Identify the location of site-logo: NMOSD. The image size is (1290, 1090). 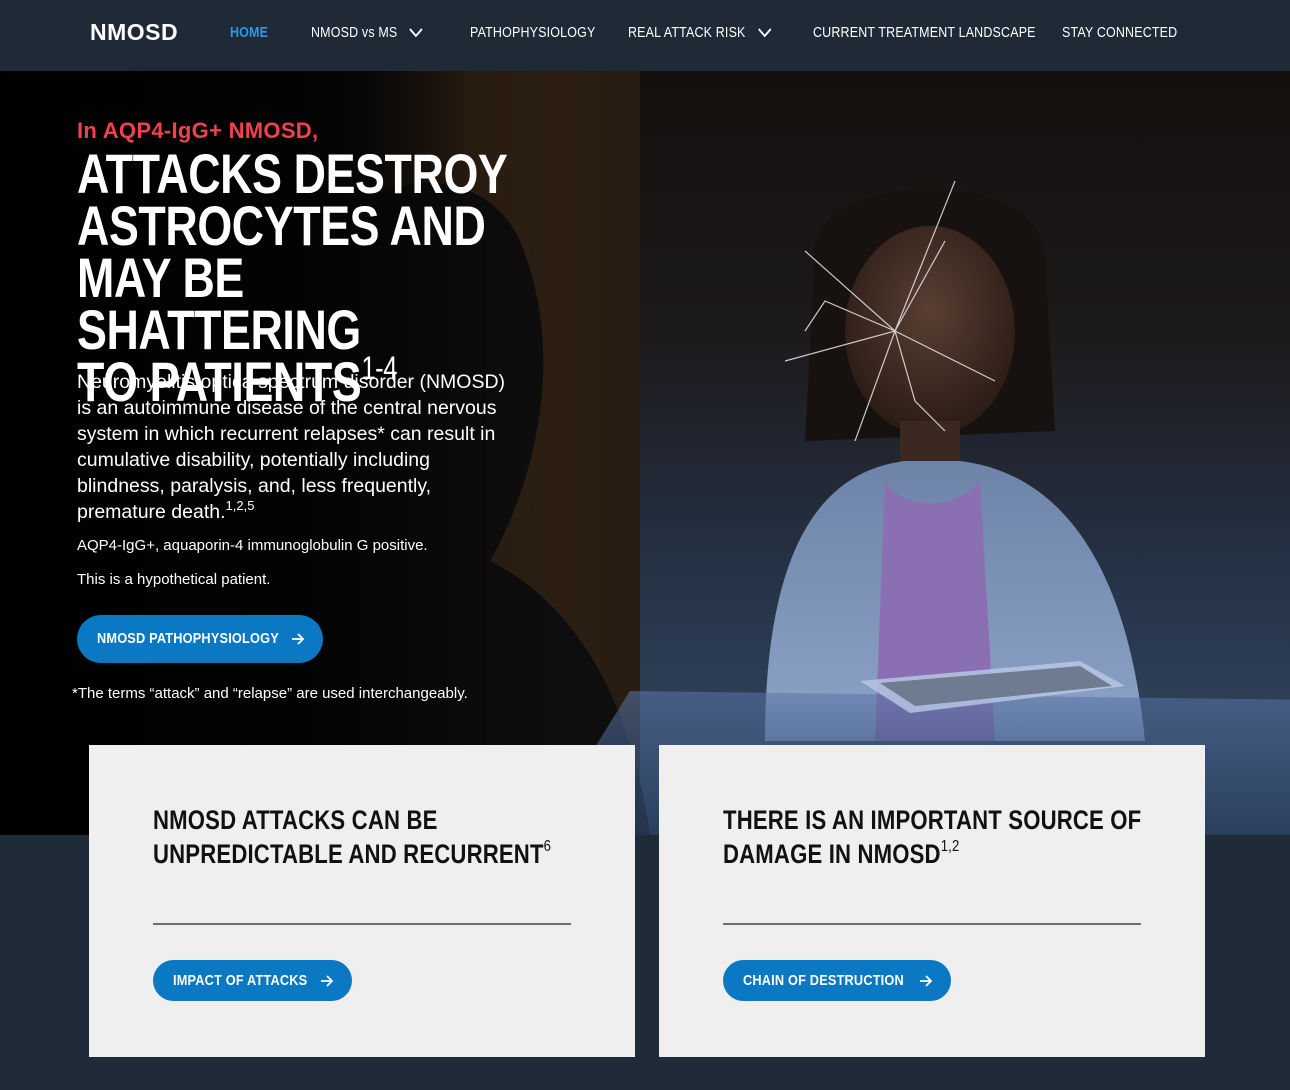
(134, 32).